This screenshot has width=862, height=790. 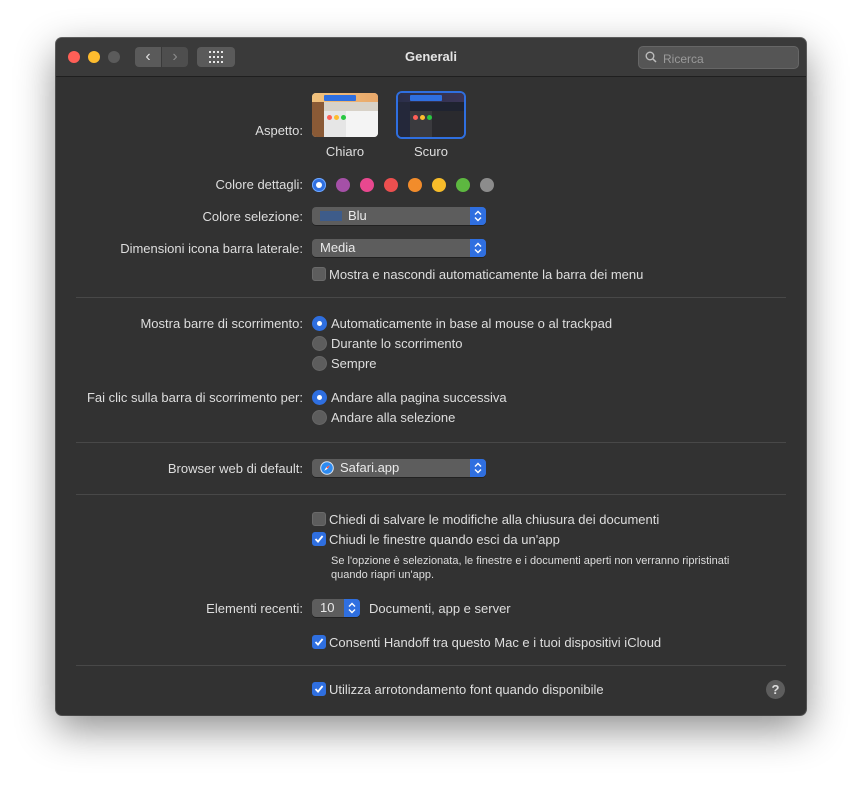 I want to click on search-input, so click(x=728, y=58).